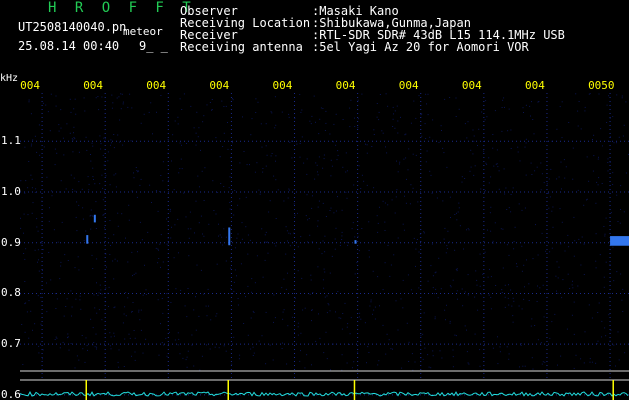  What do you see at coordinates (9, 78) in the screenshot?
I see `khz-axis-label: kHz` at bounding box center [9, 78].